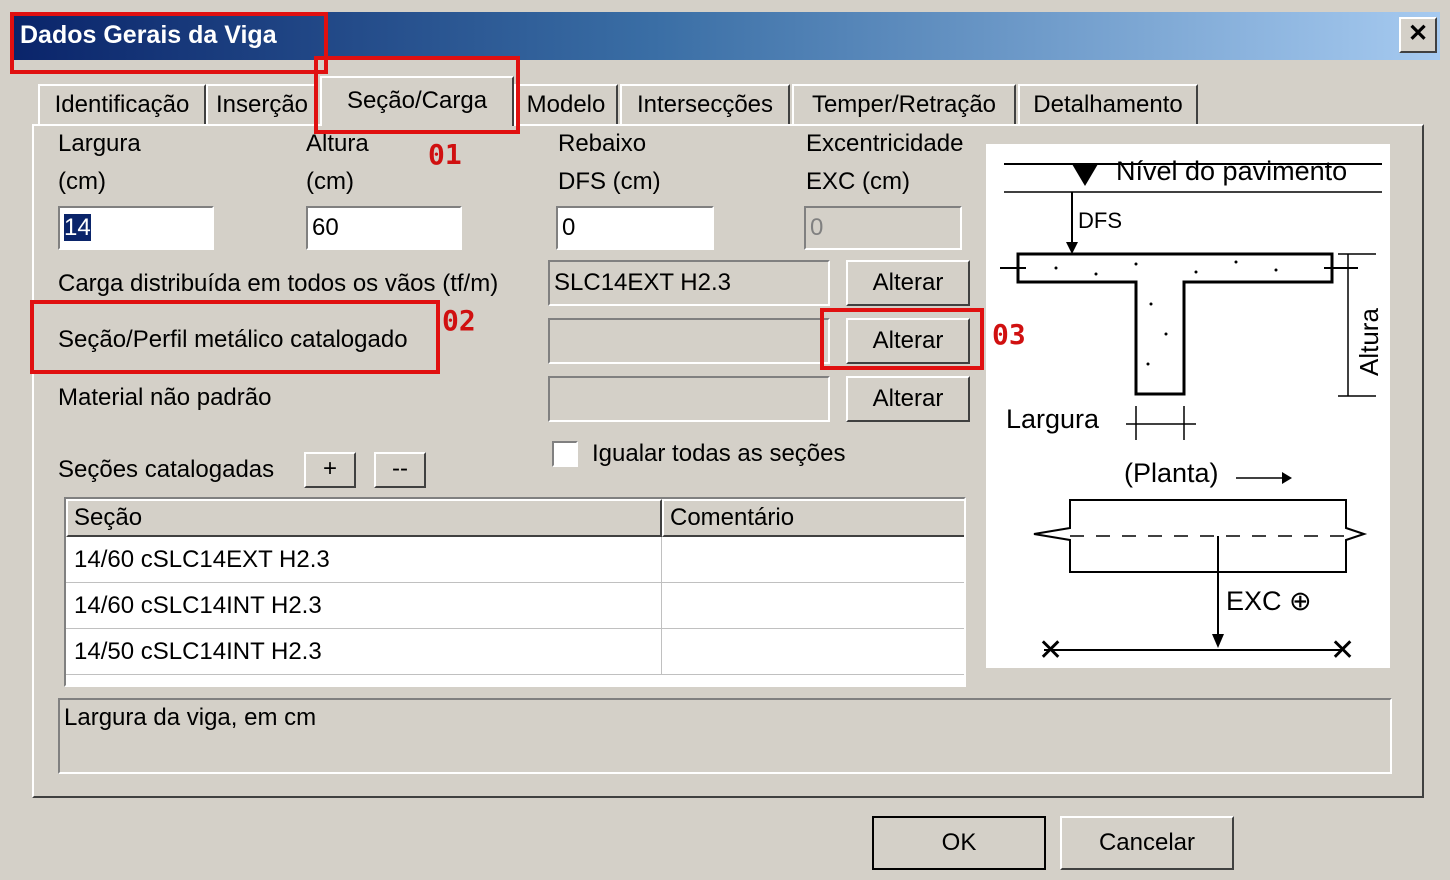 This screenshot has width=1450, height=880. Describe the element at coordinates (337, 143) in the screenshot. I see `altura-label: Altura` at that location.